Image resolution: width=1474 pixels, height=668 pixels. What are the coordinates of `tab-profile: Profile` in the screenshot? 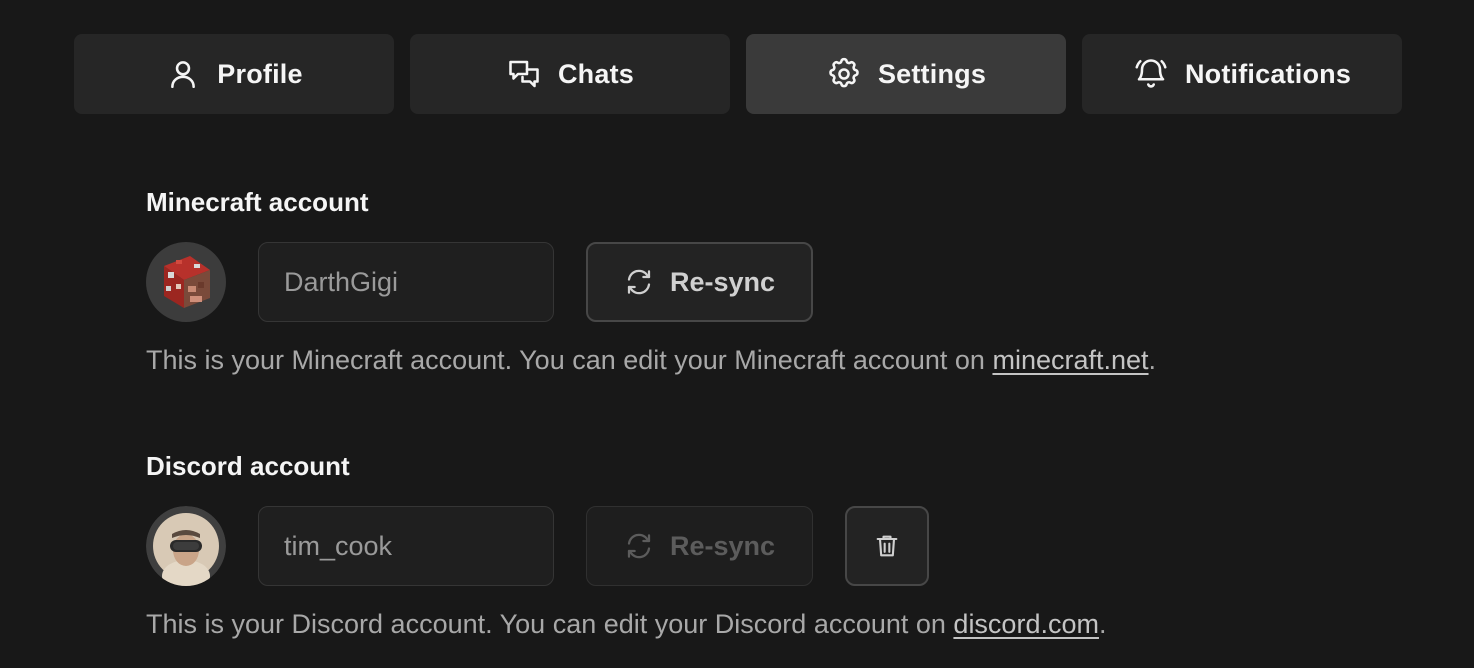 It's located at (234, 74).